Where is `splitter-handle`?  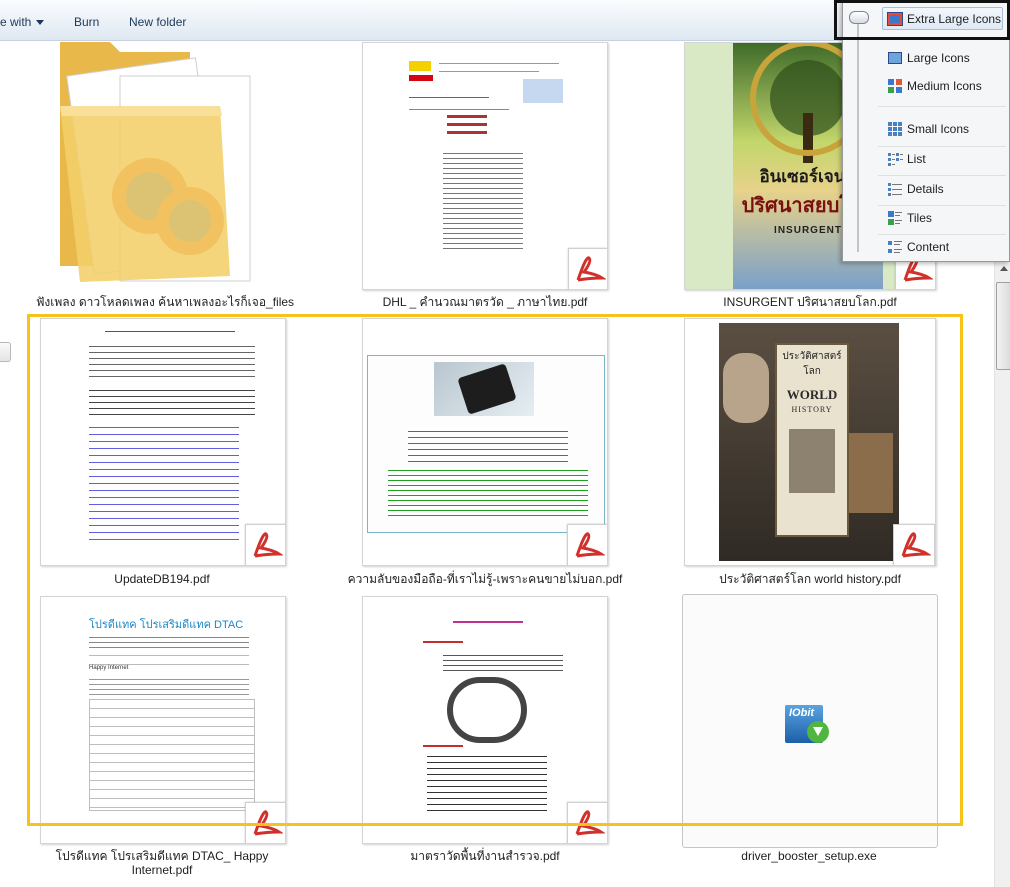
splitter-handle is located at coordinates (5, 352).